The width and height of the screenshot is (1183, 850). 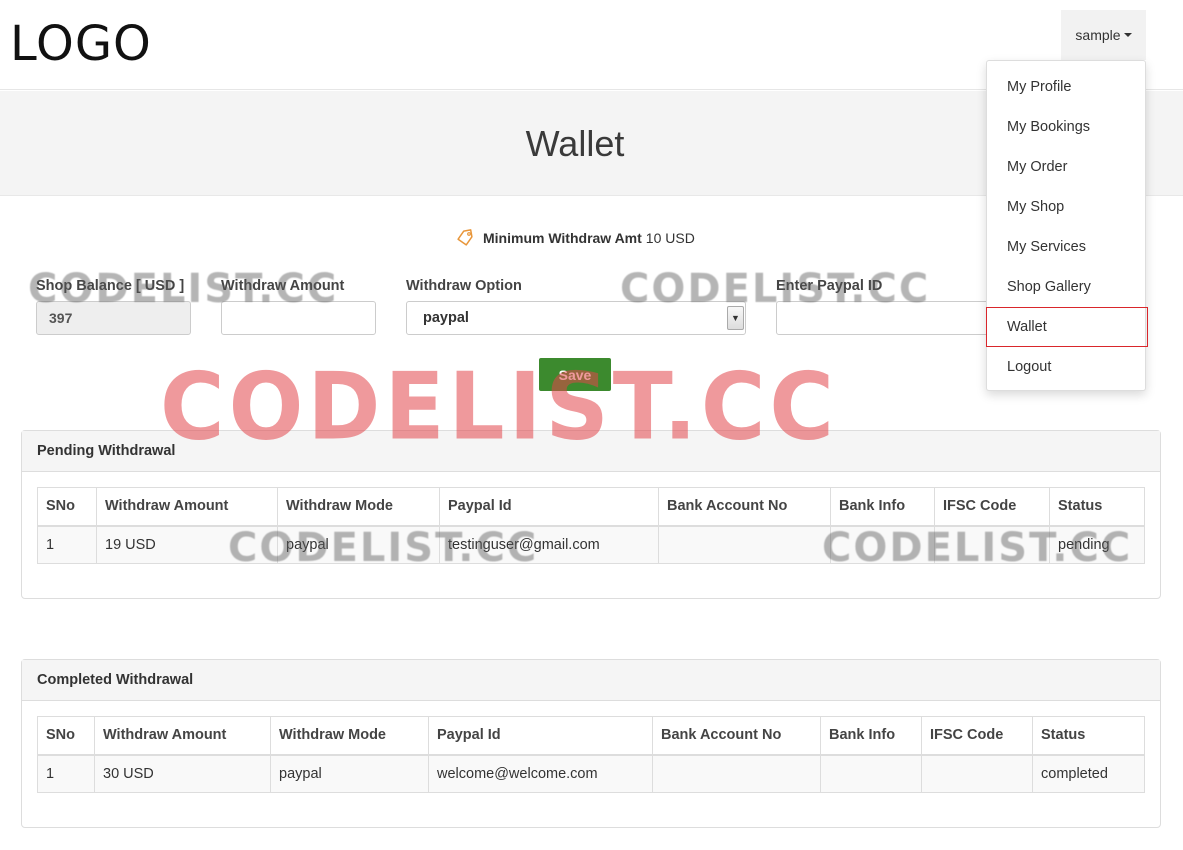 I want to click on withdraw-option-select: paypal ▼, so click(x=576, y=318).